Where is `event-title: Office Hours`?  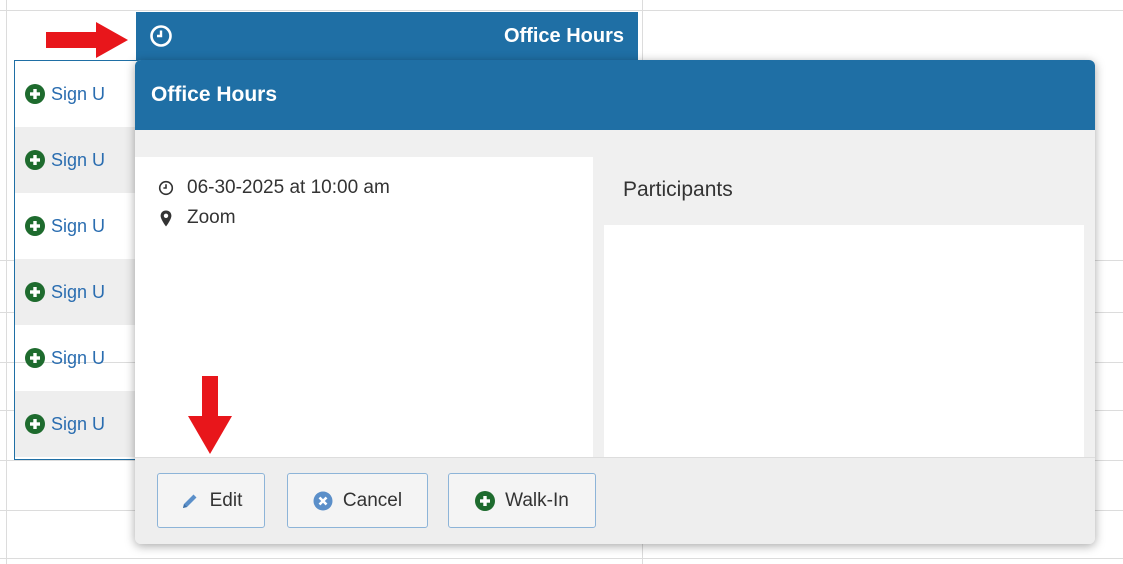
event-title: Office Hours is located at coordinates (563, 35).